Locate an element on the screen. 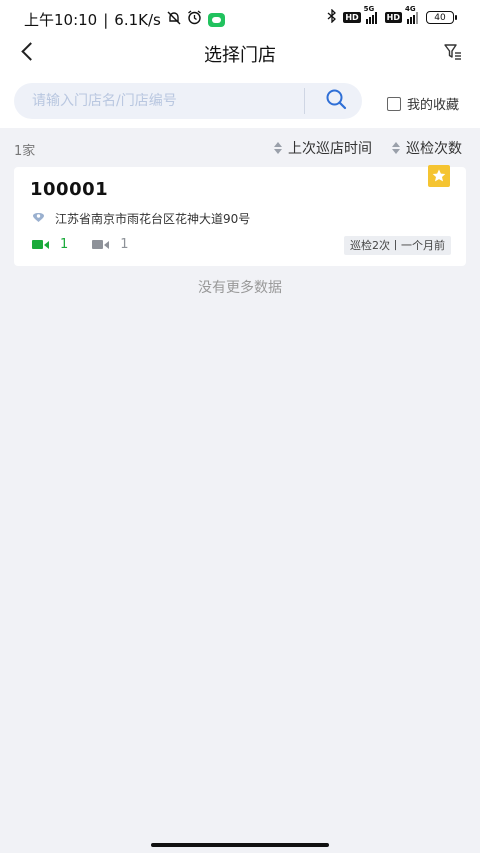 The width and height of the screenshot is (480, 853). favorites-checkbox is located at coordinates (394, 103).